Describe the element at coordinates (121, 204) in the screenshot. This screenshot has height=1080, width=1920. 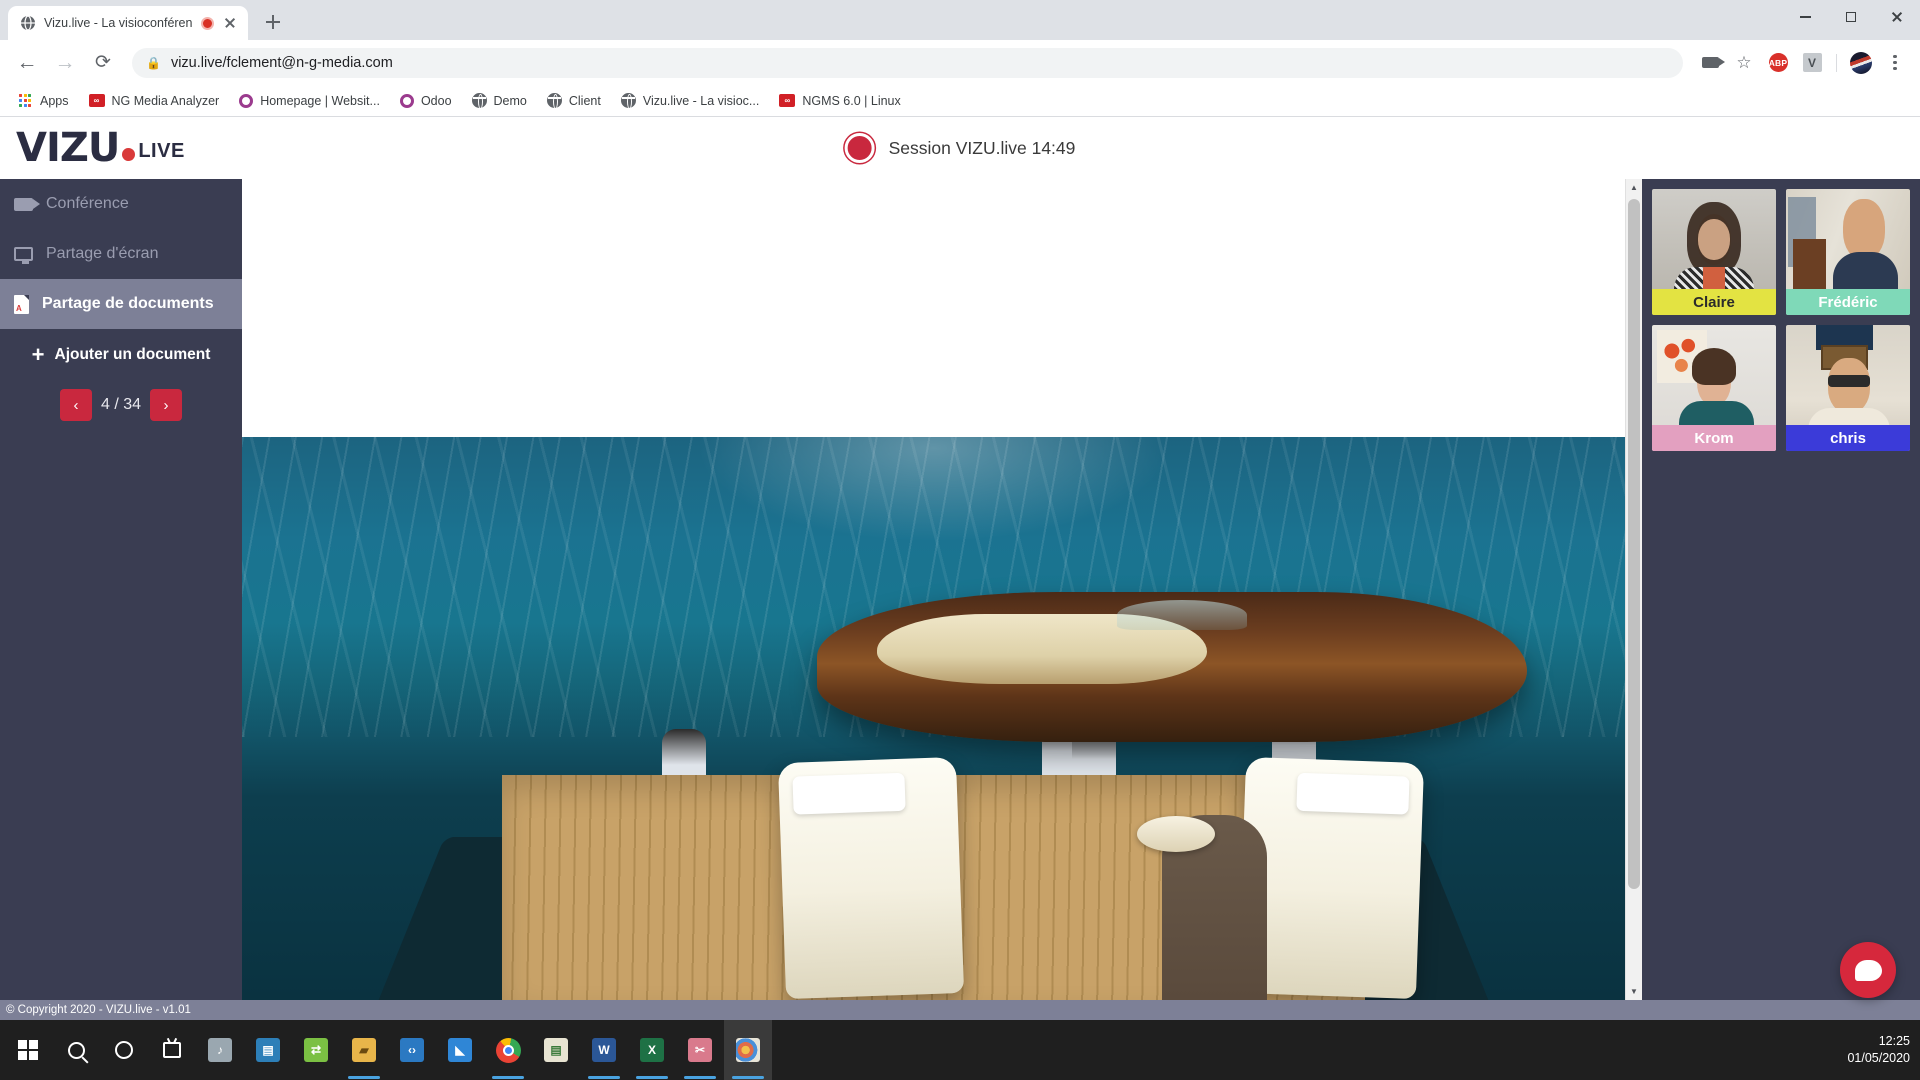
I see `sidebar-item-conference: Conférence` at that location.